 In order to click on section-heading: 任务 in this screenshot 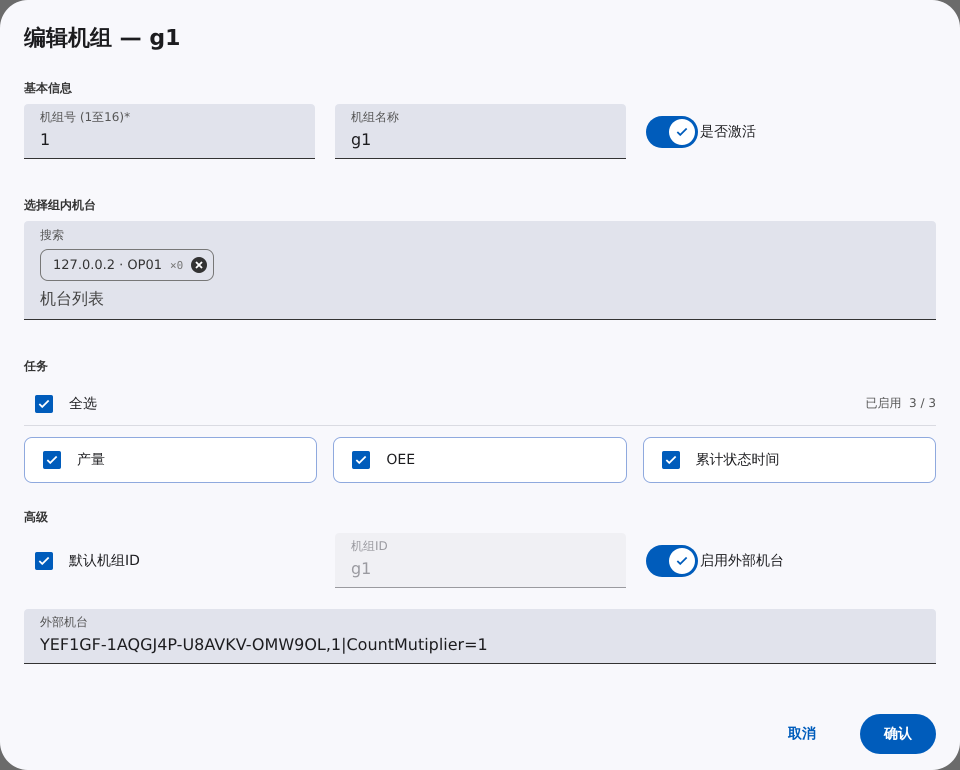, I will do `click(36, 366)`.